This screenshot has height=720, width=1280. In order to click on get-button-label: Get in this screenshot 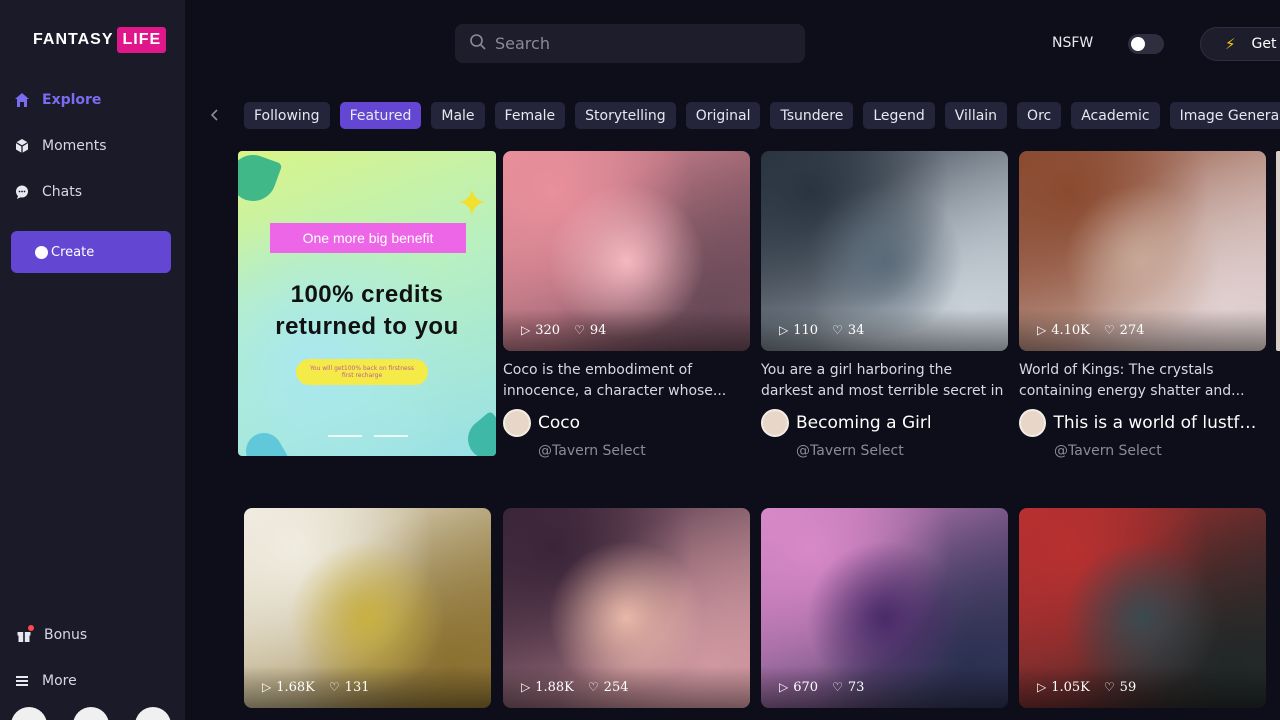, I will do `click(1264, 44)`.